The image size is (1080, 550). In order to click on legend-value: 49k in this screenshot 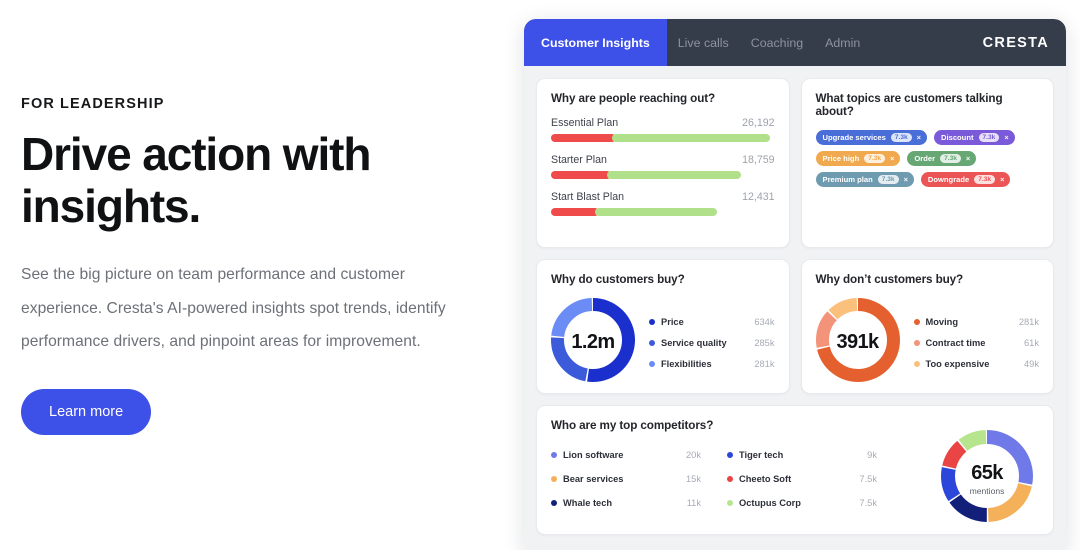, I will do `click(1031, 363)`.